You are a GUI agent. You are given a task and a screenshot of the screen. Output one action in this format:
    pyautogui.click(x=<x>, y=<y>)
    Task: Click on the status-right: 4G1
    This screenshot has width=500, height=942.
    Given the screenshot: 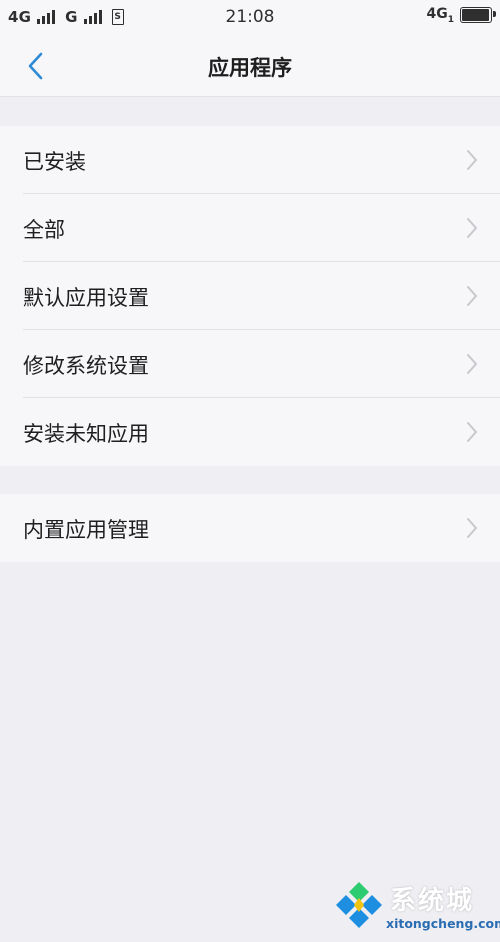 What is the action you would take?
    pyautogui.click(x=461, y=15)
    